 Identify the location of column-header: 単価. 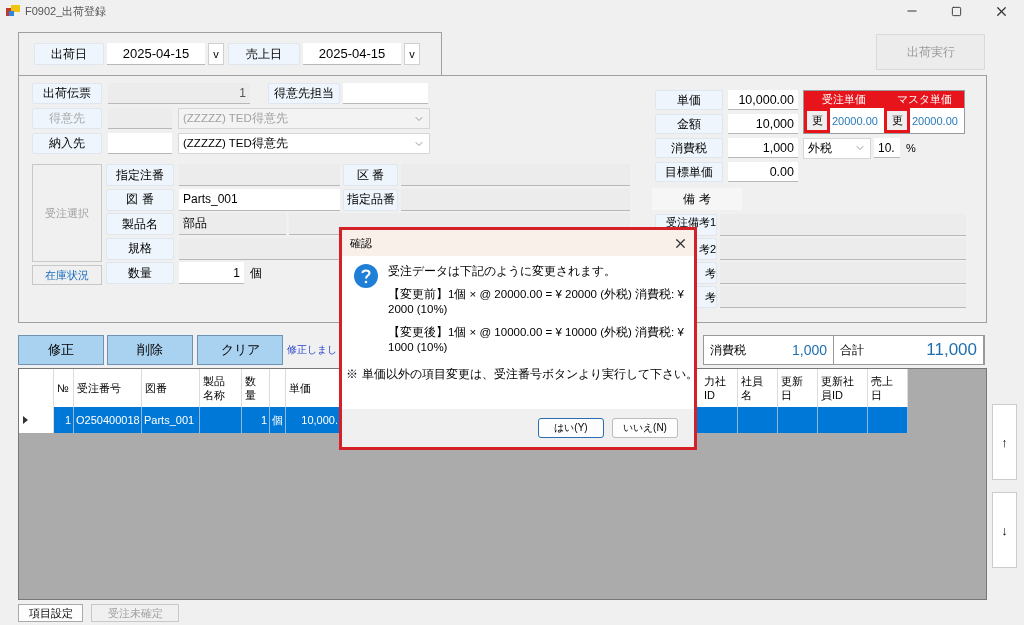
(300, 388).